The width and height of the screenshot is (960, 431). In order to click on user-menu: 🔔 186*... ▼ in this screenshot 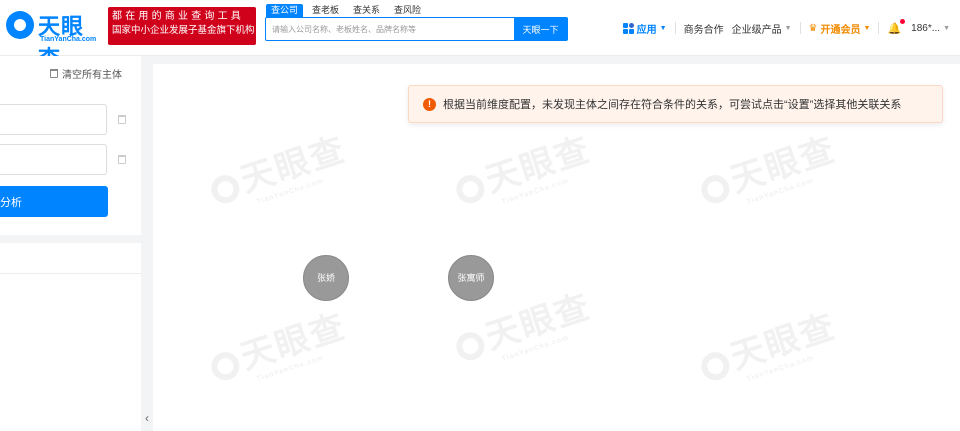, I will do `click(918, 26)`.